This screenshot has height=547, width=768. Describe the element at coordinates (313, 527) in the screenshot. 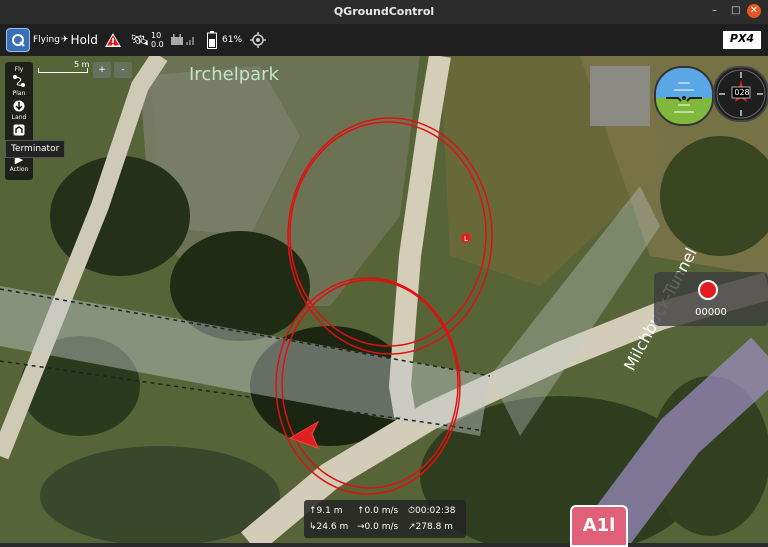

I see `distance-icon: ↳` at that location.